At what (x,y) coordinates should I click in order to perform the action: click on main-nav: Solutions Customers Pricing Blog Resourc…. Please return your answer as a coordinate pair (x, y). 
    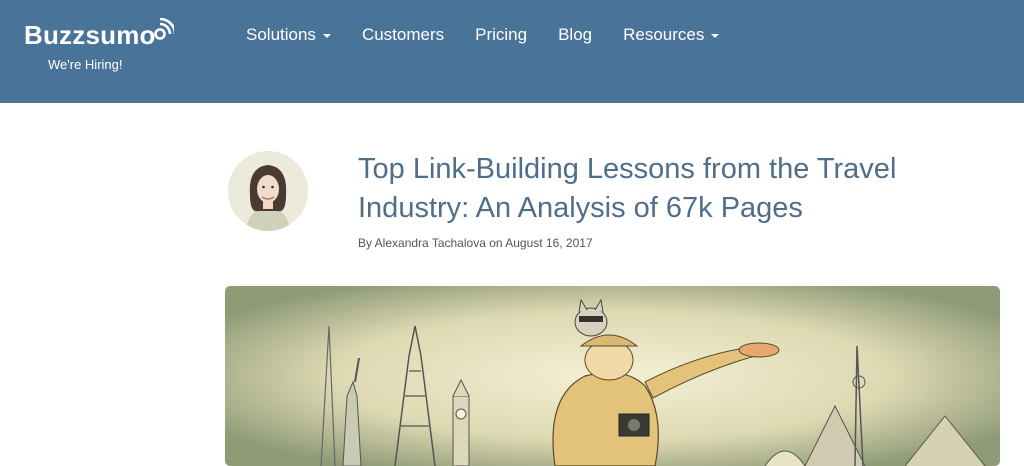
    Looking at the image, I should click on (498, 35).